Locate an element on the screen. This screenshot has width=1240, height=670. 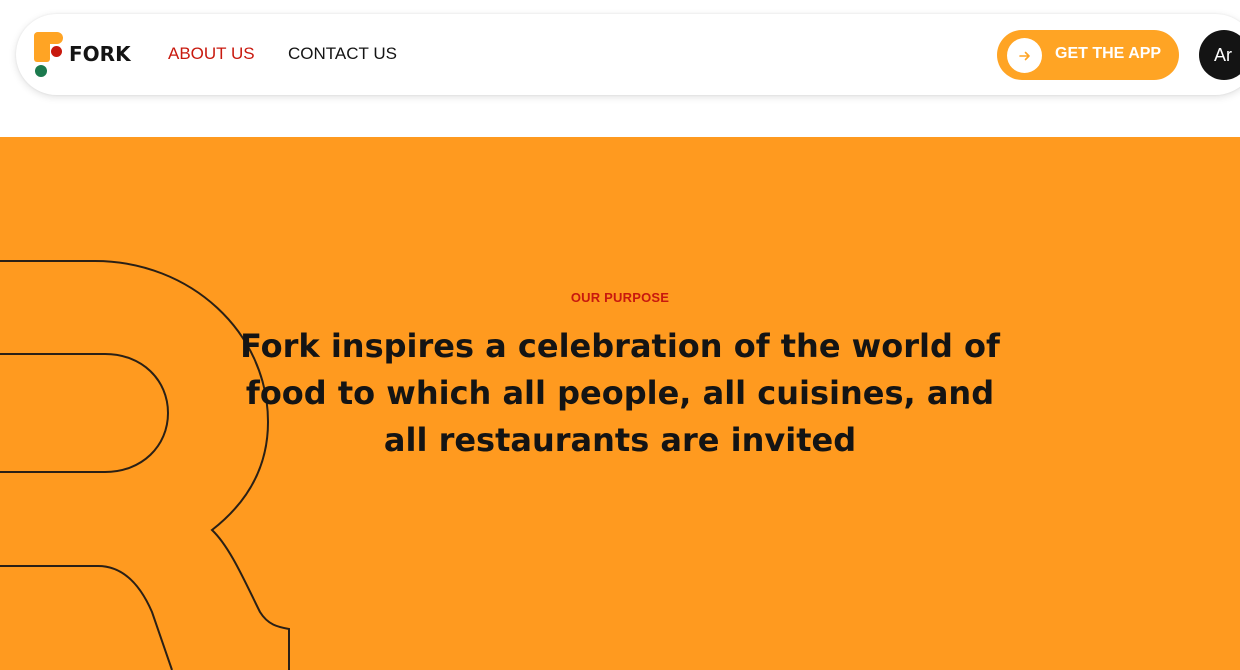
language-toggle-button: Ar is located at coordinates (1219, 55).